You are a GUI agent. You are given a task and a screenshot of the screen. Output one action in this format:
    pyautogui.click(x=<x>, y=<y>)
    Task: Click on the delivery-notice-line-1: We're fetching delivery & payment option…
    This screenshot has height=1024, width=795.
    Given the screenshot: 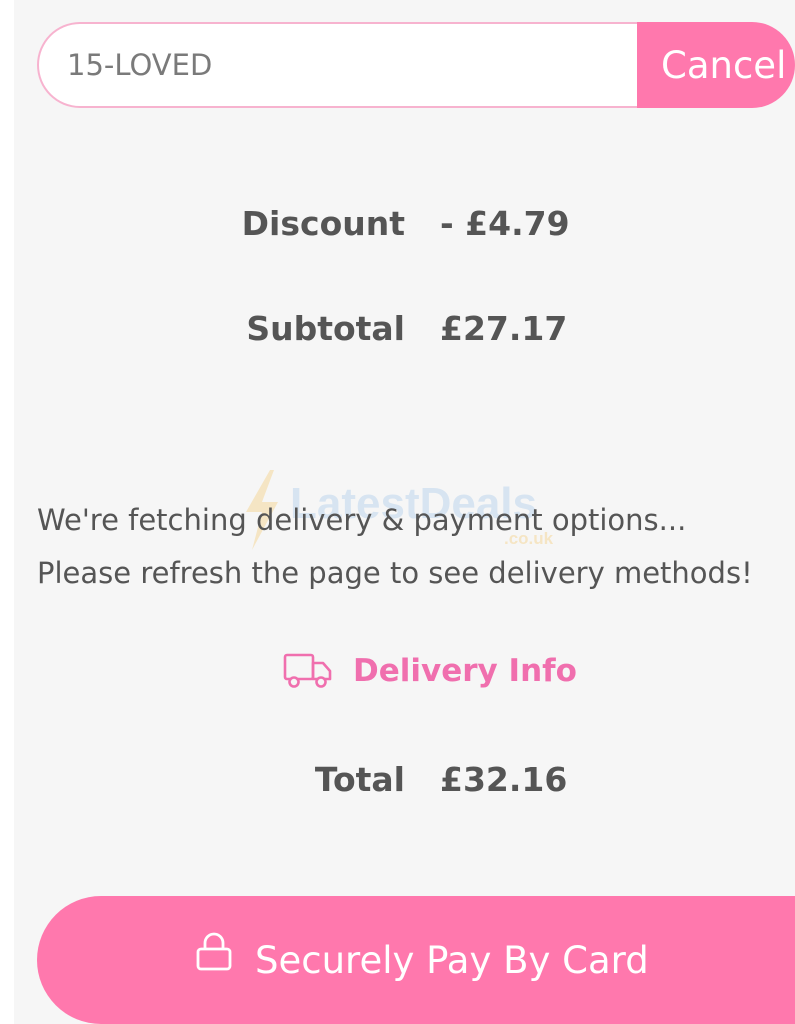 What is the action you would take?
    pyautogui.click(x=362, y=520)
    